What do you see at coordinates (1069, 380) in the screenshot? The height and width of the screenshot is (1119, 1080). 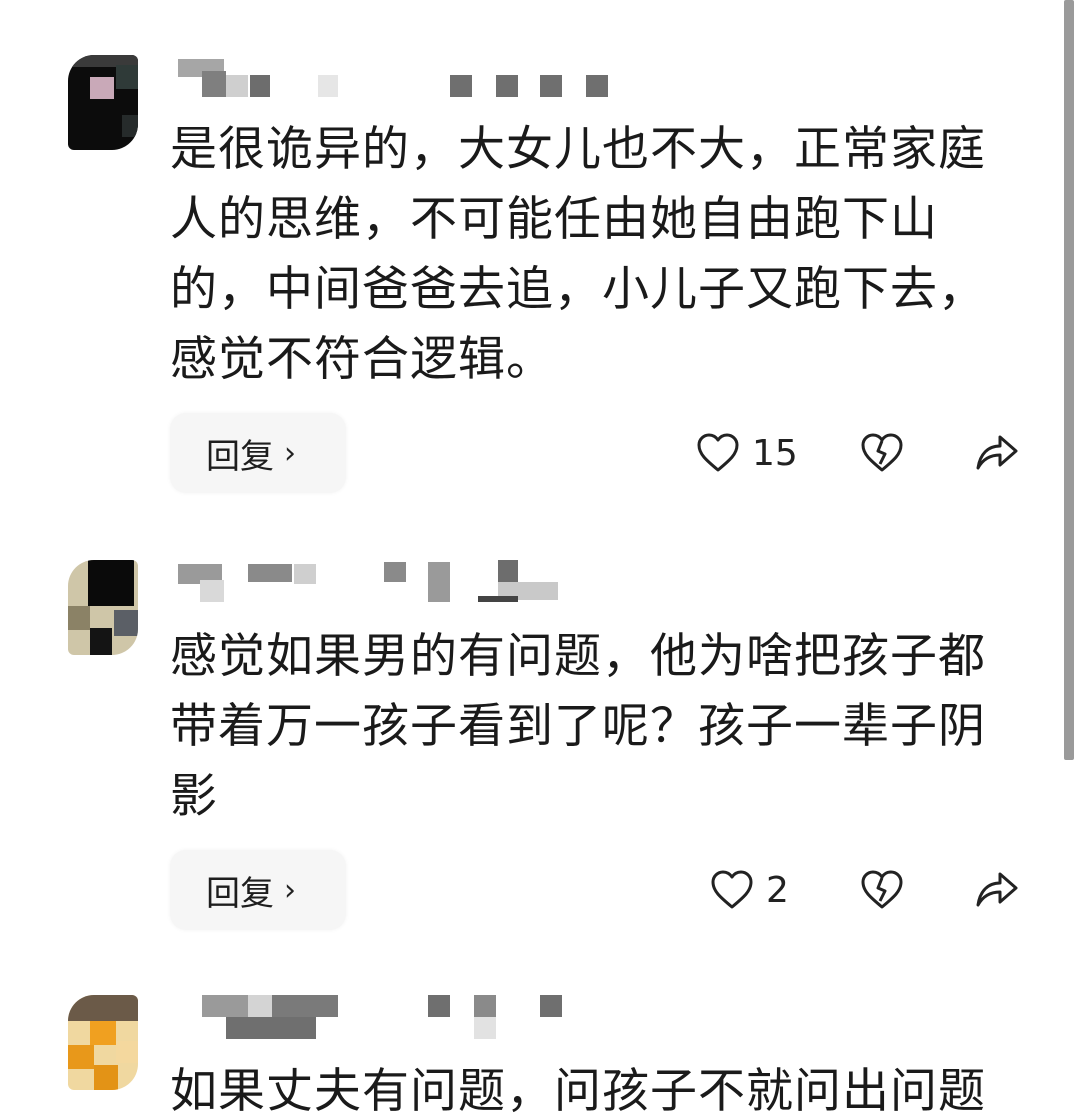 I see `scrollbar` at bounding box center [1069, 380].